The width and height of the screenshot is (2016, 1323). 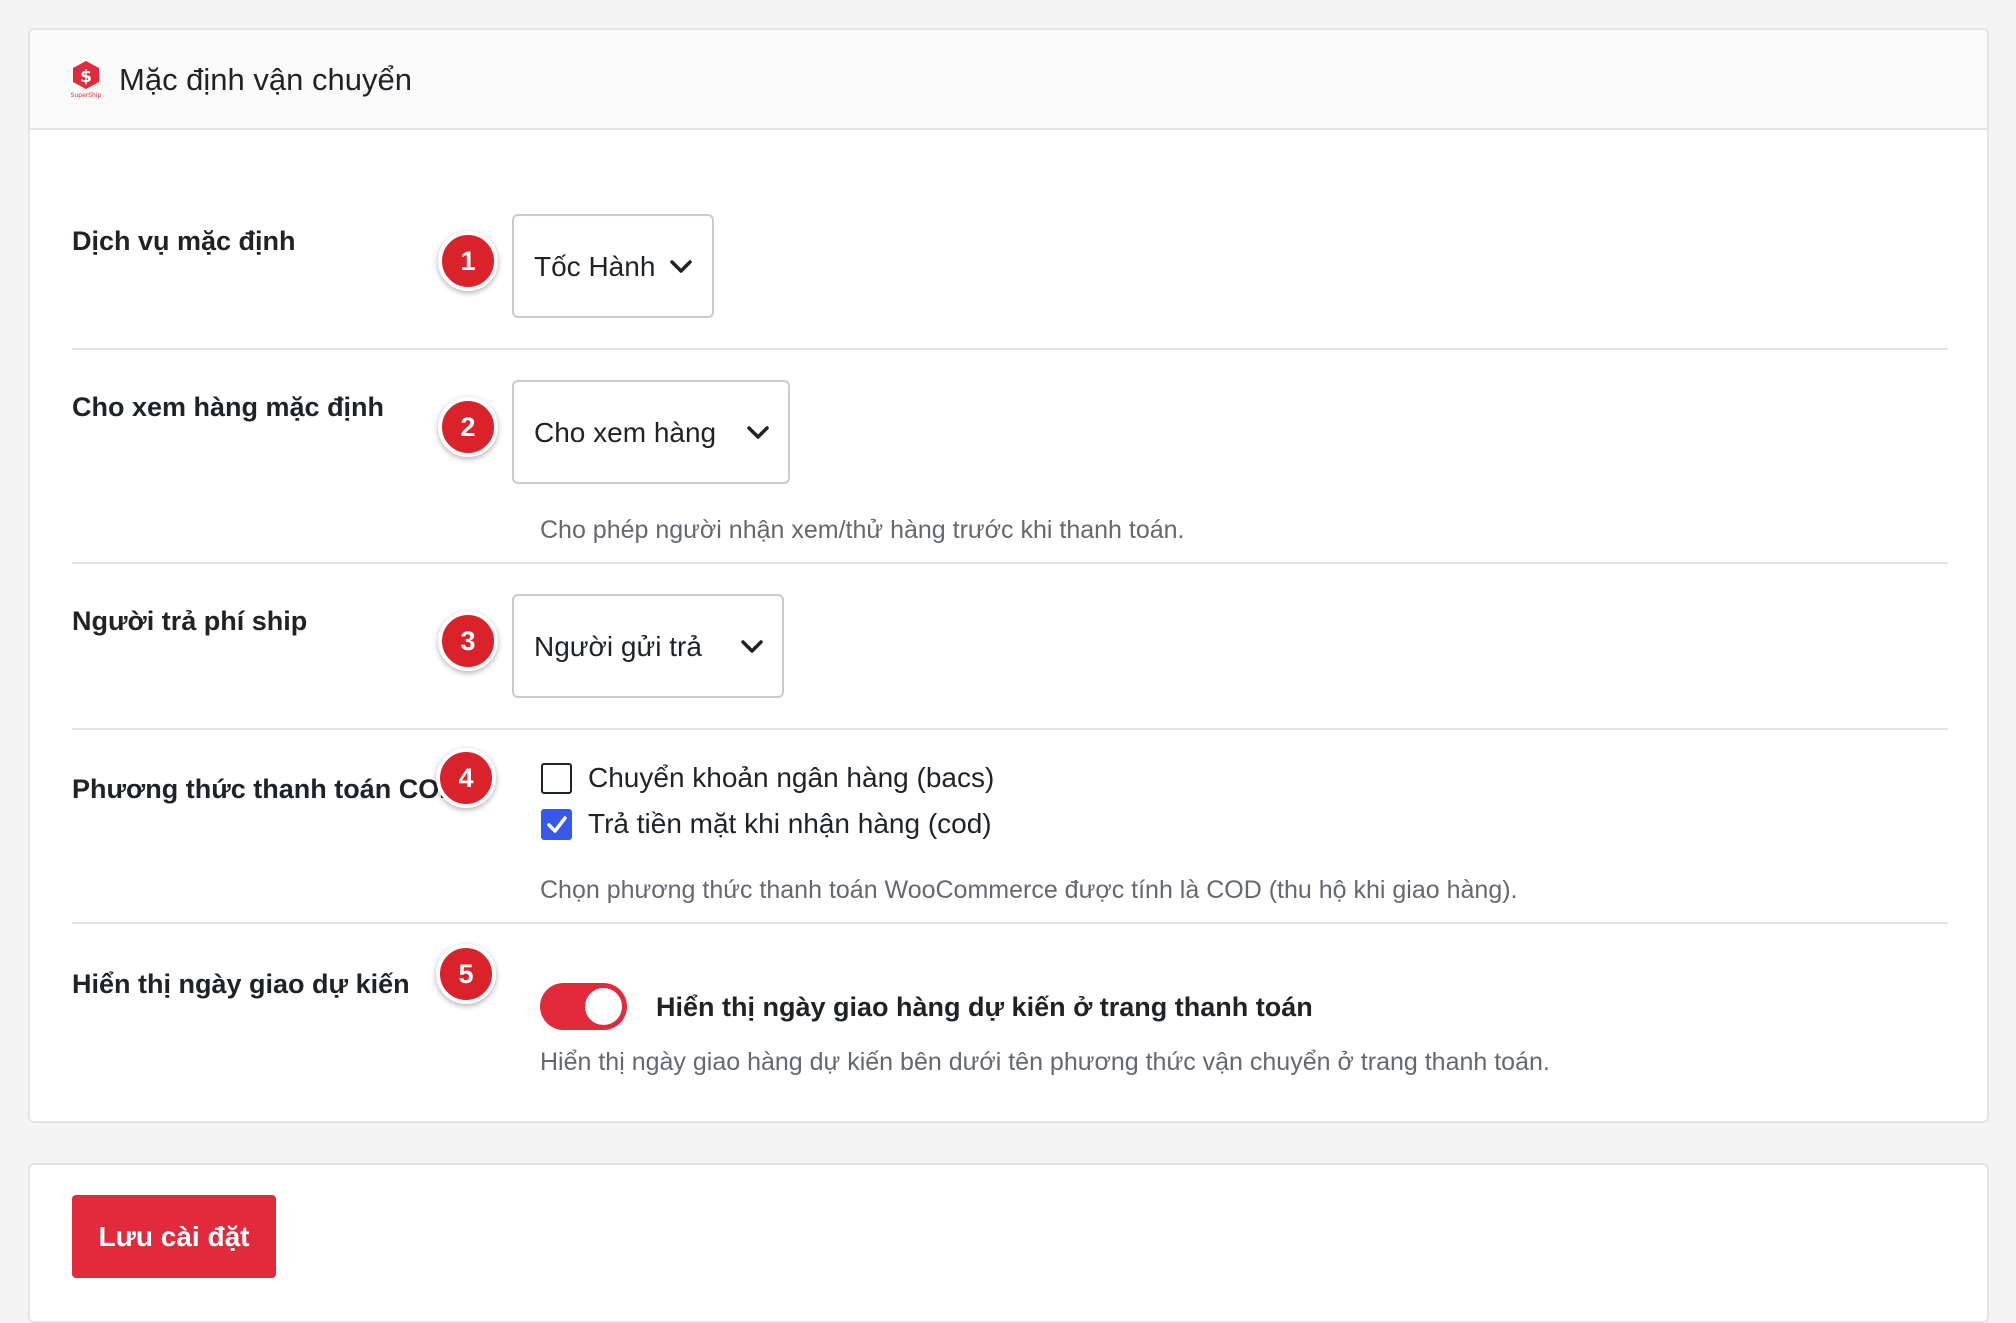 I want to click on default-service-select: Tốc Hành, so click(x=613, y=266).